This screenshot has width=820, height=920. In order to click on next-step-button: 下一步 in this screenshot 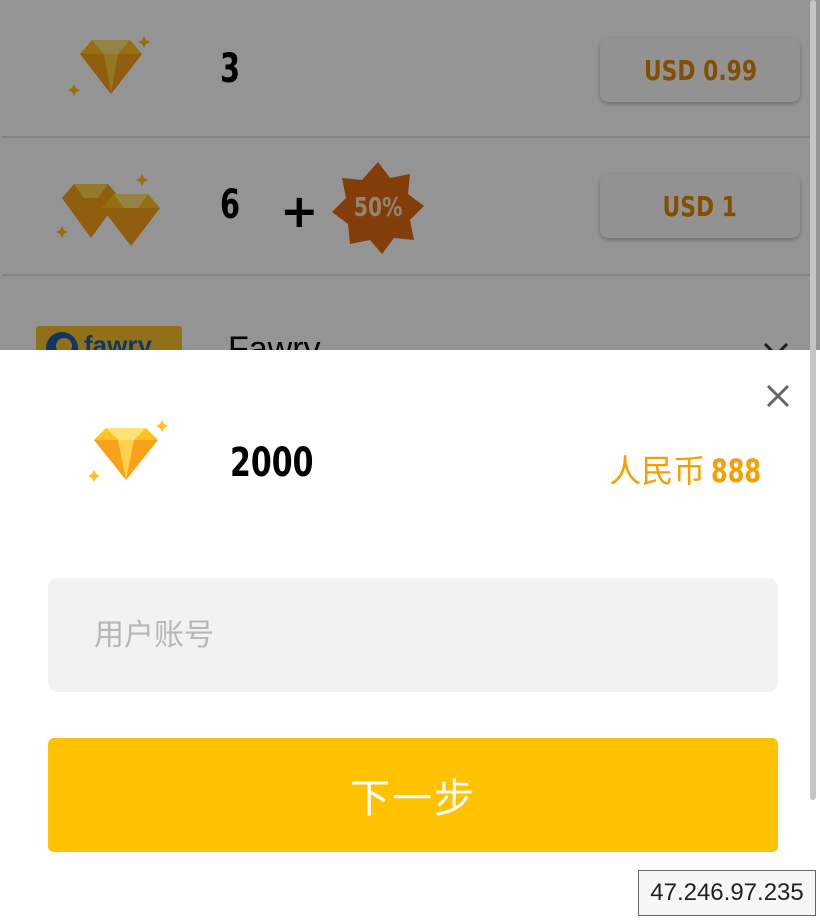, I will do `click(413, 795)`.